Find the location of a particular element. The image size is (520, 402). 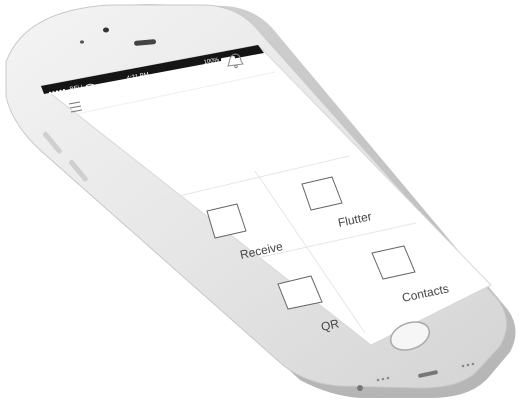

proximity-sensor is located at coordinates (82, 42).